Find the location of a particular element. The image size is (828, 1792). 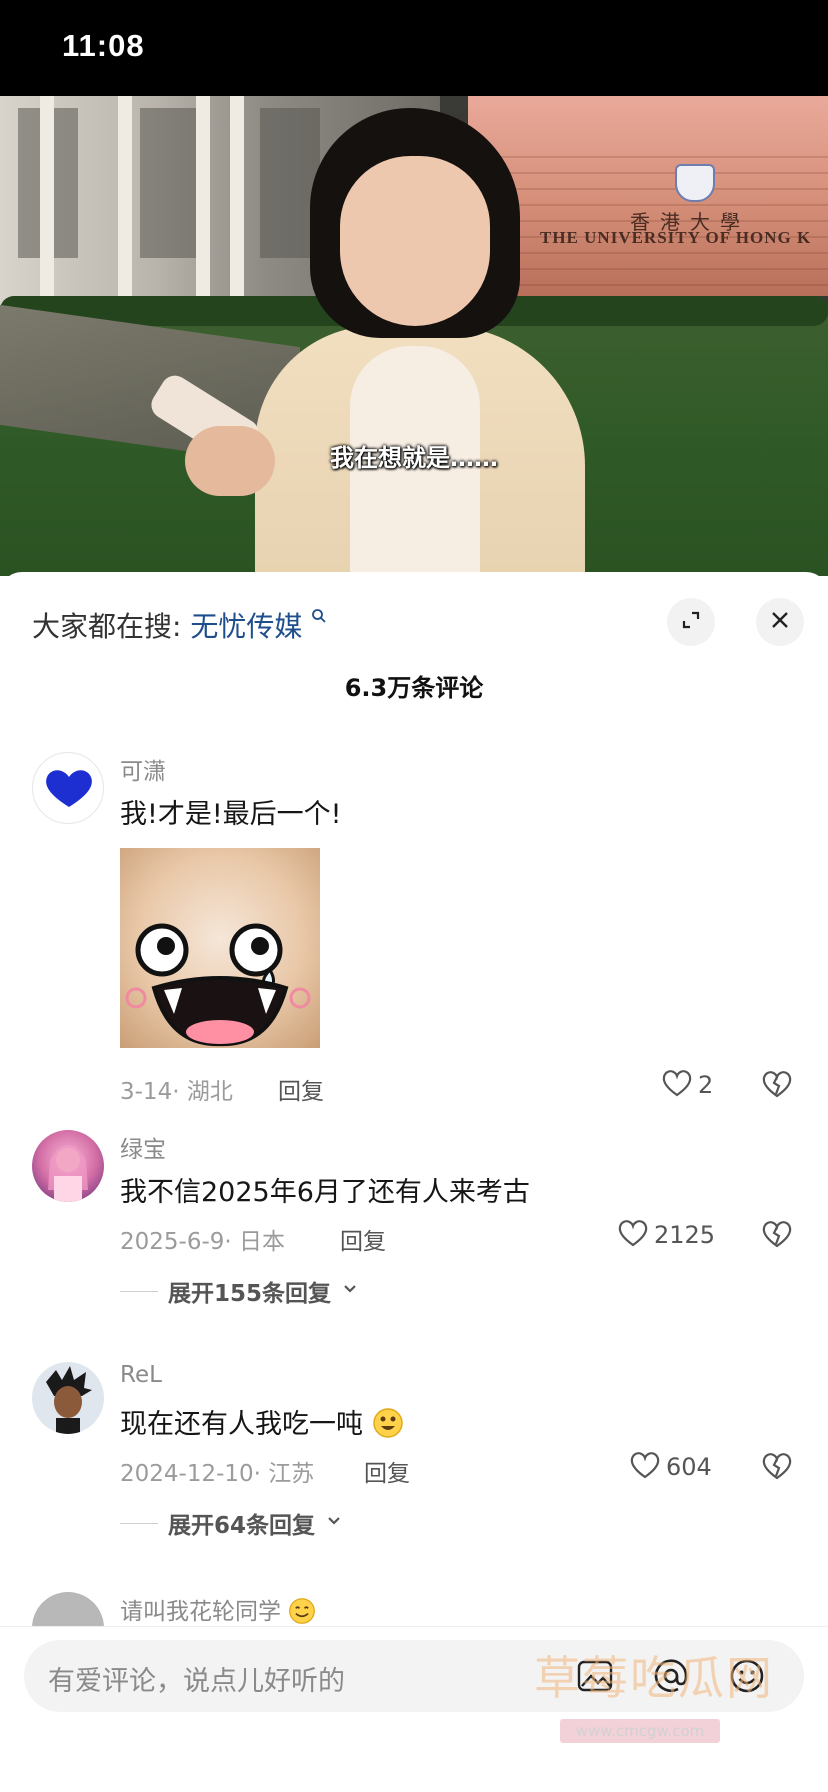

expand-replies: 展开155条回复 is located at coordinates (239, 1291).